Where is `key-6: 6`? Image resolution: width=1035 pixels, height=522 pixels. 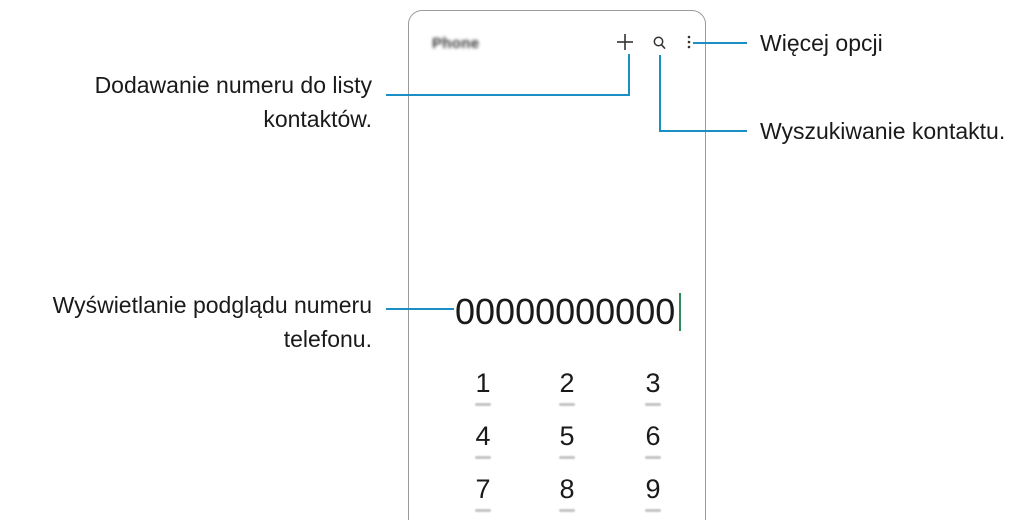 key-6: 6 is located at coordinates (653, 445).